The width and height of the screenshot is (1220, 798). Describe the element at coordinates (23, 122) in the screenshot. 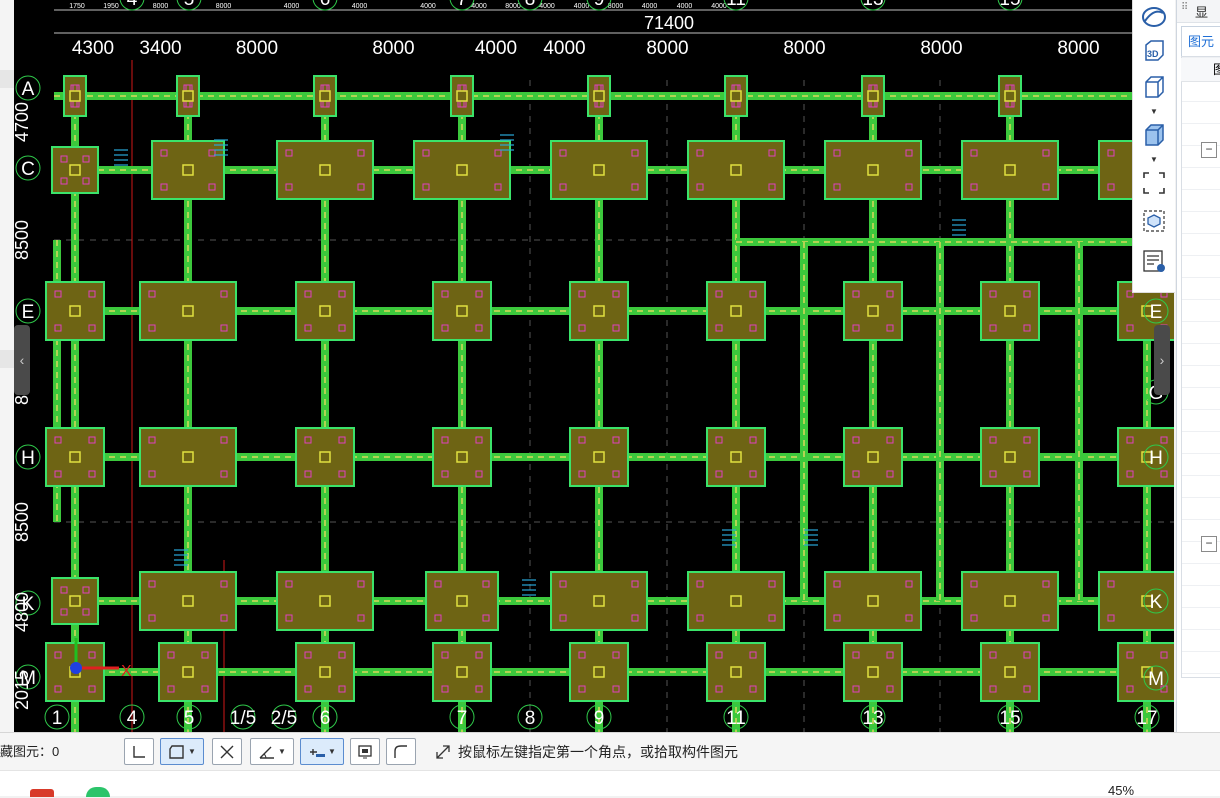

I see `left-dimension: 4700` at that location.